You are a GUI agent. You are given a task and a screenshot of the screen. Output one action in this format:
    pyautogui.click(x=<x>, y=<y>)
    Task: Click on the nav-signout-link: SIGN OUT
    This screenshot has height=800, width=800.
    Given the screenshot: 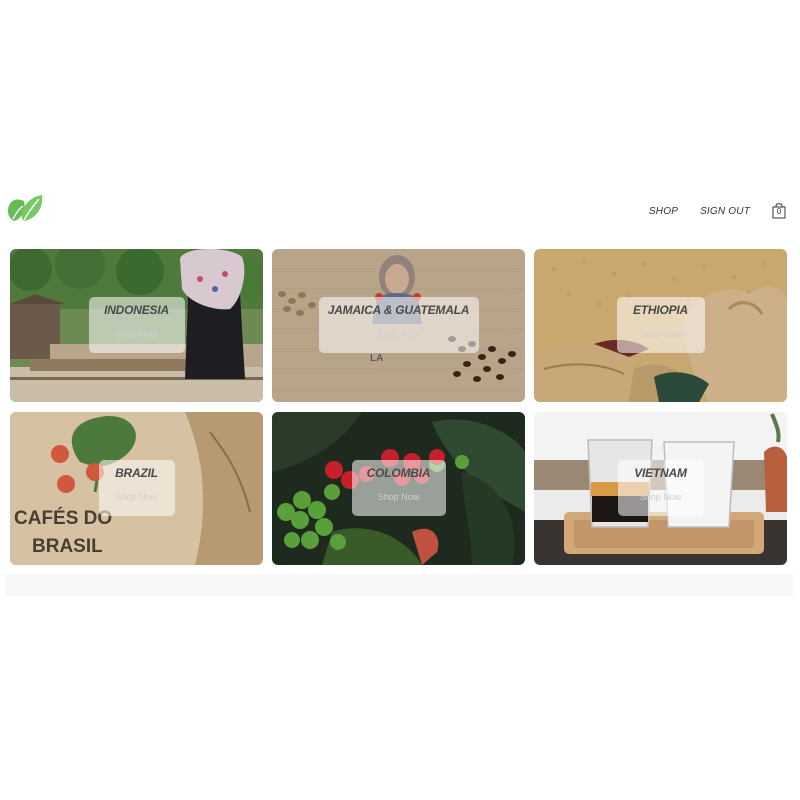 What is the action you would take?
    pyautogui.click(x=725, y=211)
    